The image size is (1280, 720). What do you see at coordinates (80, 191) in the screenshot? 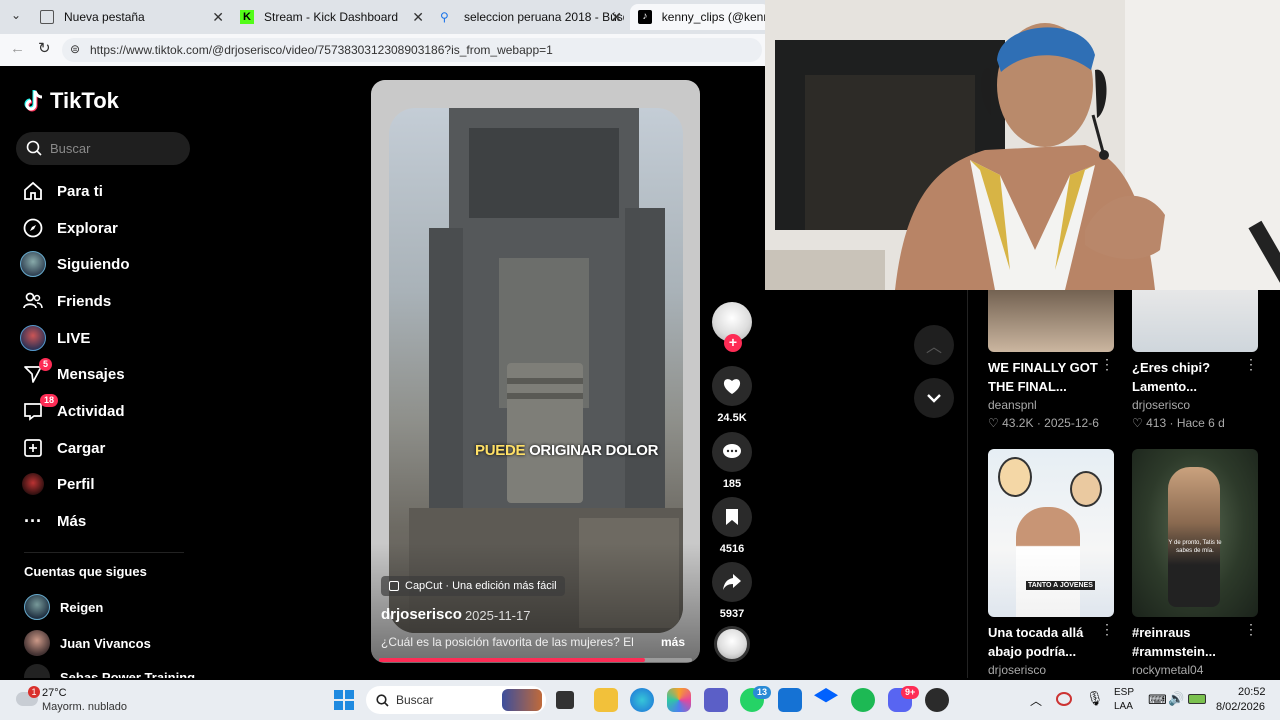
I see `nav-label: Para ti` at bounding box center [80, 191].